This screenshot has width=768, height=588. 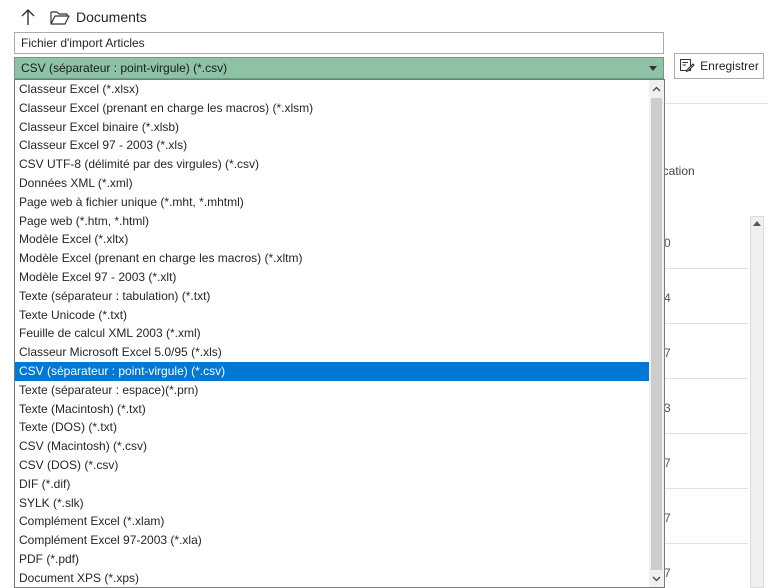 What do you see at coordinates (667, 298) in the screenshot?
I see `background-cell: 4` at bounding box center [667, 298].